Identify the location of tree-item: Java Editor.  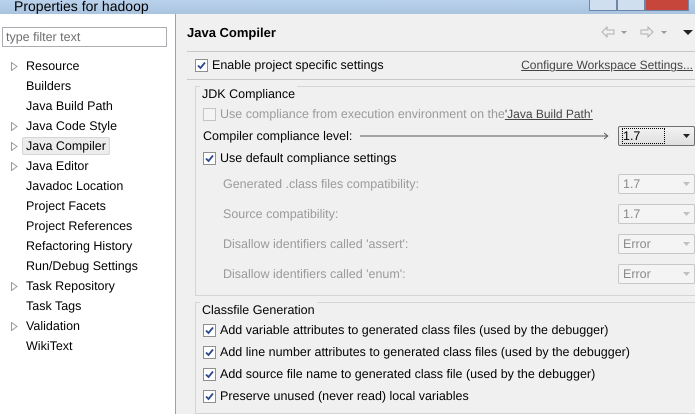
(57, 166).